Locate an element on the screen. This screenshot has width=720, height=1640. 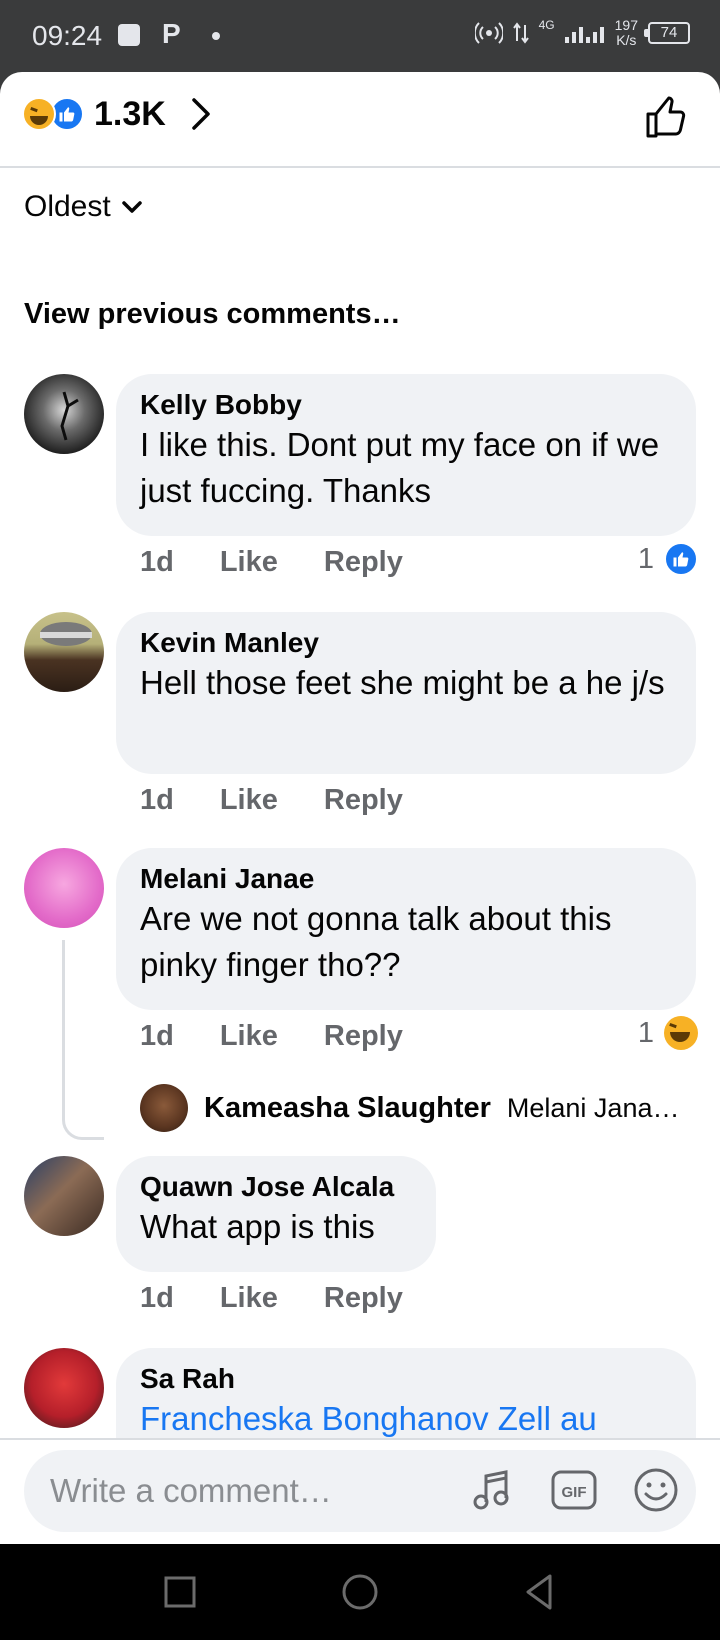
comment-author: Kevin Manley is located at coordinates (406, 643).